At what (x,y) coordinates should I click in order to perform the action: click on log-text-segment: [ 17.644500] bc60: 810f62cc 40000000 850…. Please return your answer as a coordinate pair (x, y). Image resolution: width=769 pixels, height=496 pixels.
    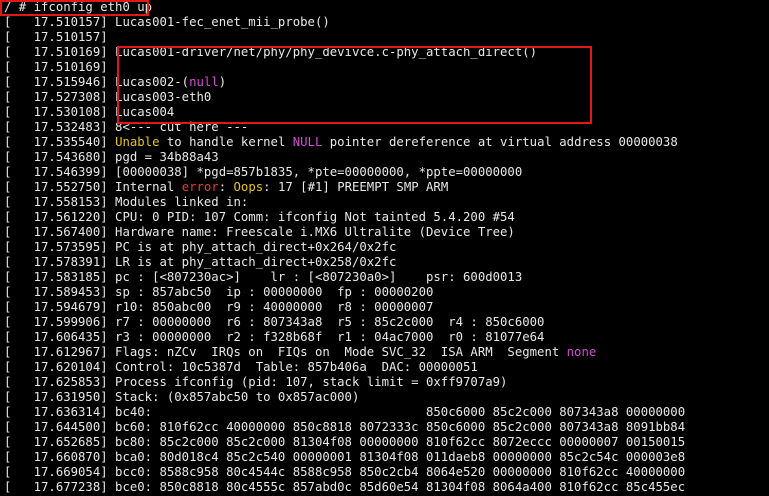
    Looking at the image, I should click on (345, 427).